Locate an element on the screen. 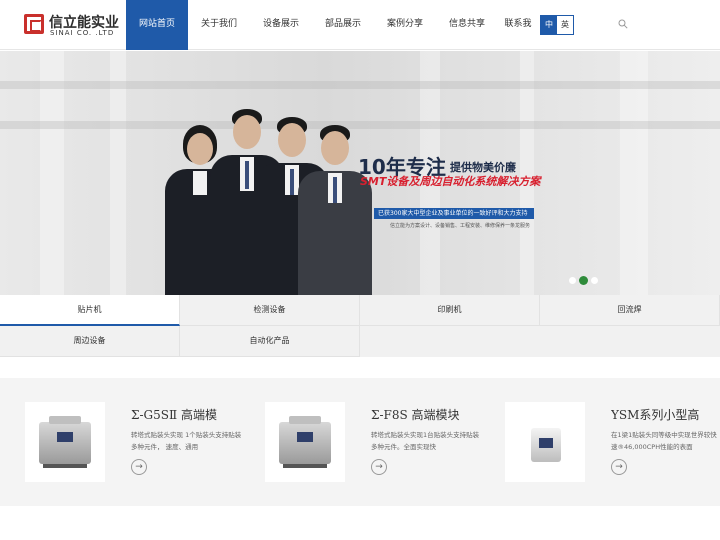  language-switch: 中 英 is located at coordinates (557, 25).